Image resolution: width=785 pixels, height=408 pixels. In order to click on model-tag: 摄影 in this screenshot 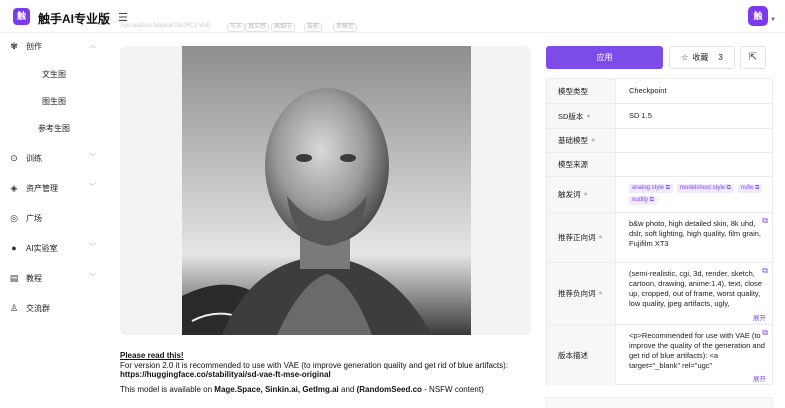, I will do `click(313, 27)`.